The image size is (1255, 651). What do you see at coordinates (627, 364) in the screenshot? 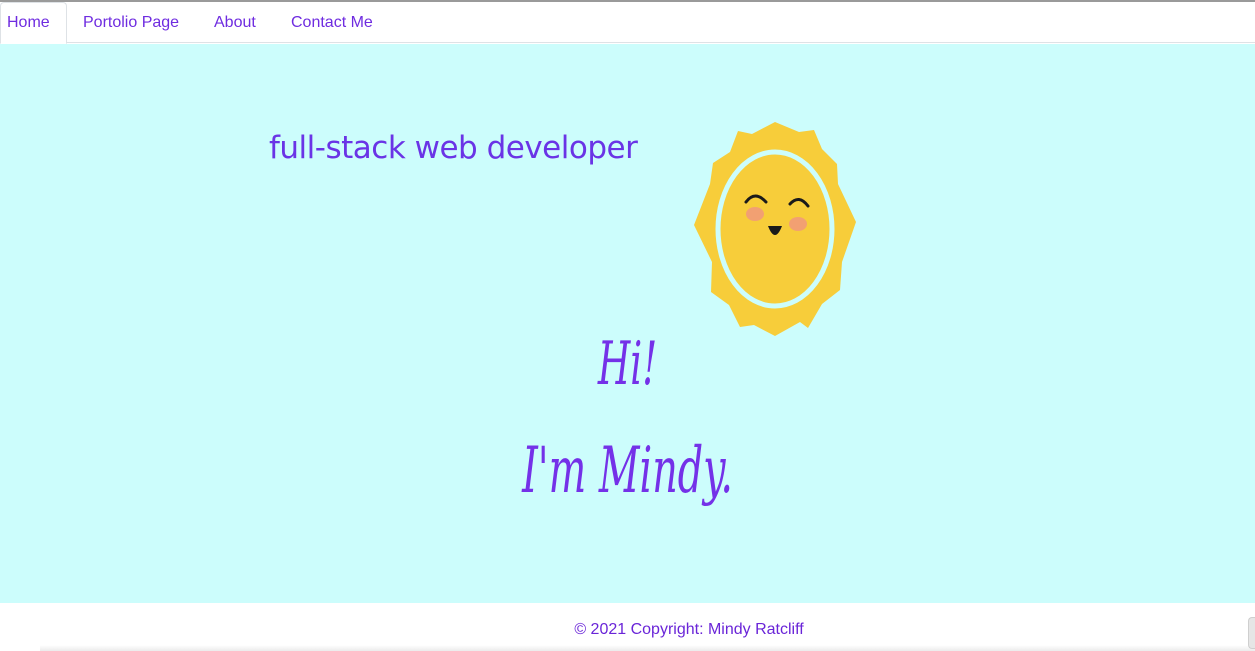
I see `greeting-hi: Hi!` at bounding box center [627, 364].